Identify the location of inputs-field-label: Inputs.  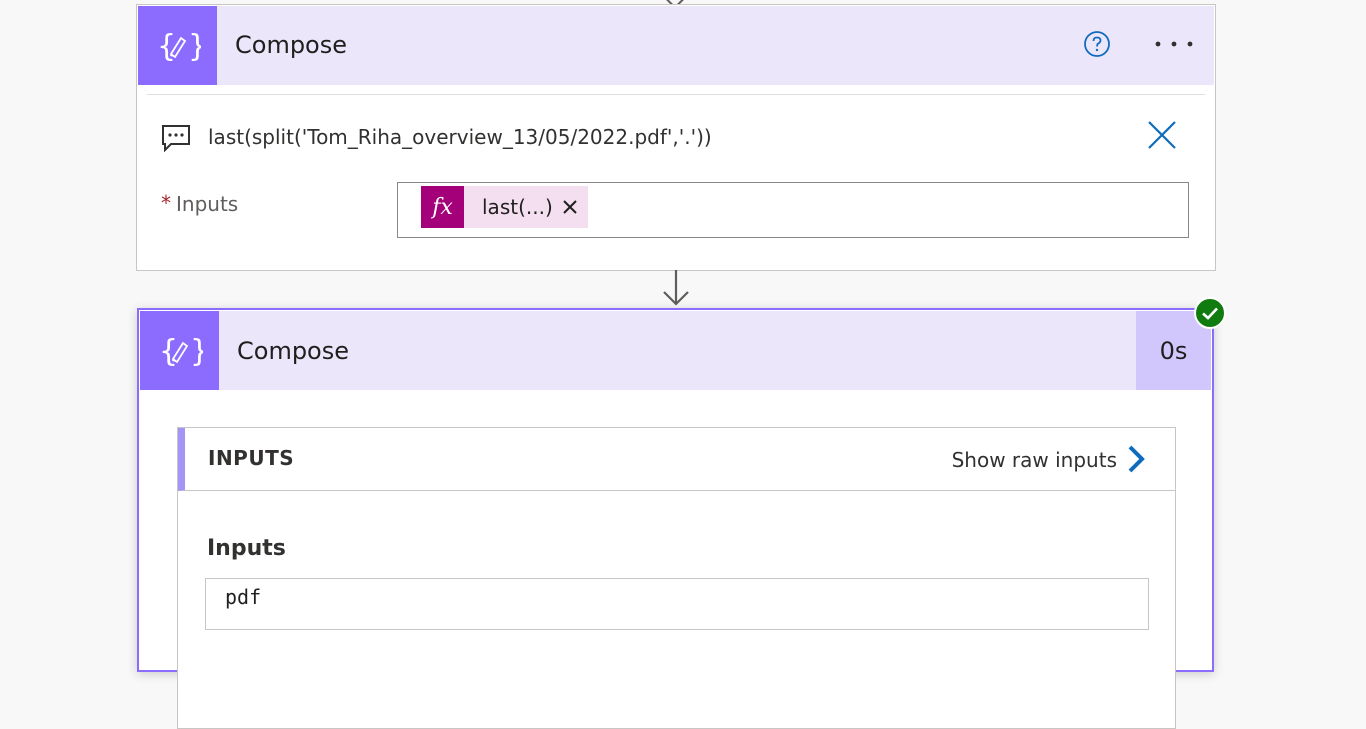
(246, 548).